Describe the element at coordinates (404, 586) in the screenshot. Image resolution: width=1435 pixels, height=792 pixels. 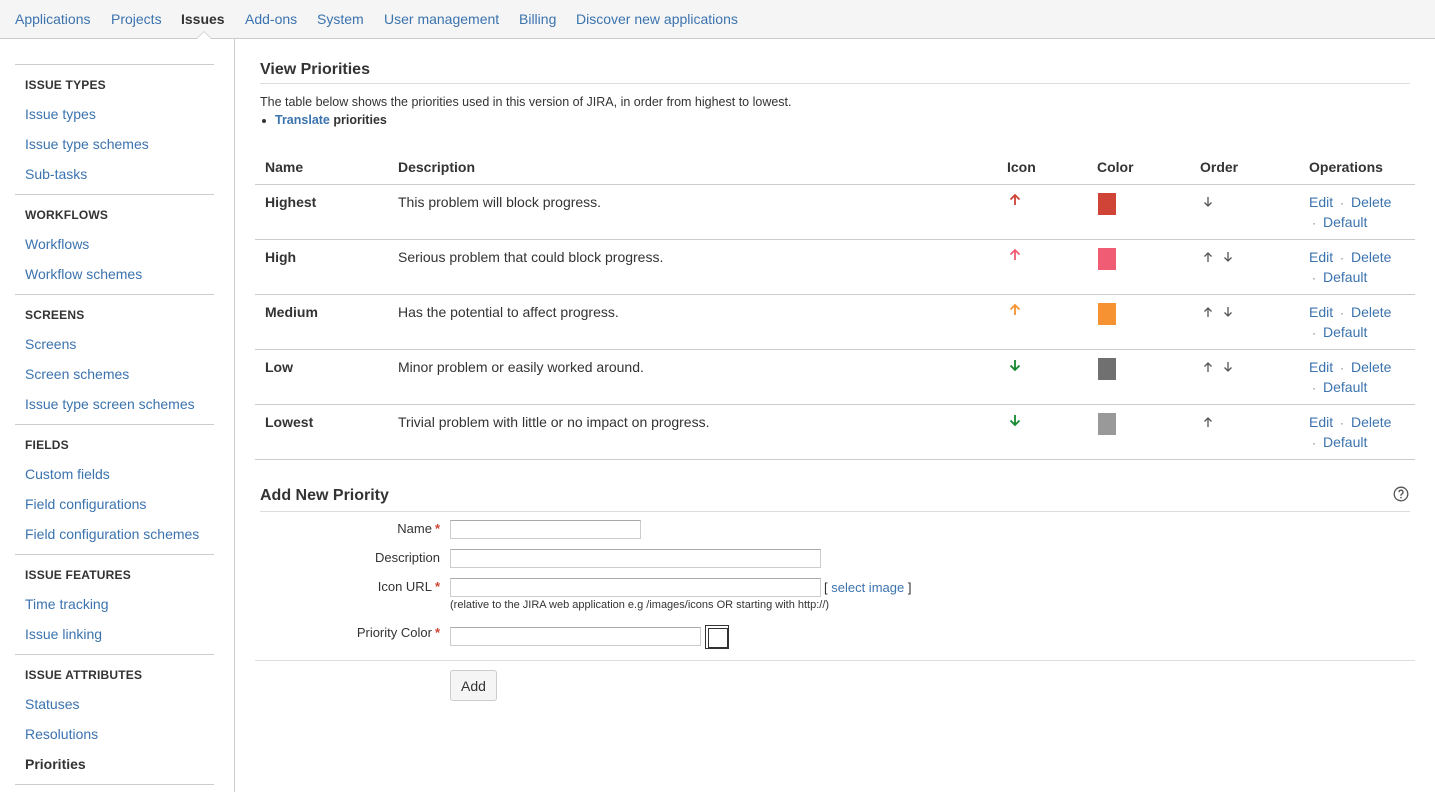
I see `icon-url-label-text: Icon URL` at that location.